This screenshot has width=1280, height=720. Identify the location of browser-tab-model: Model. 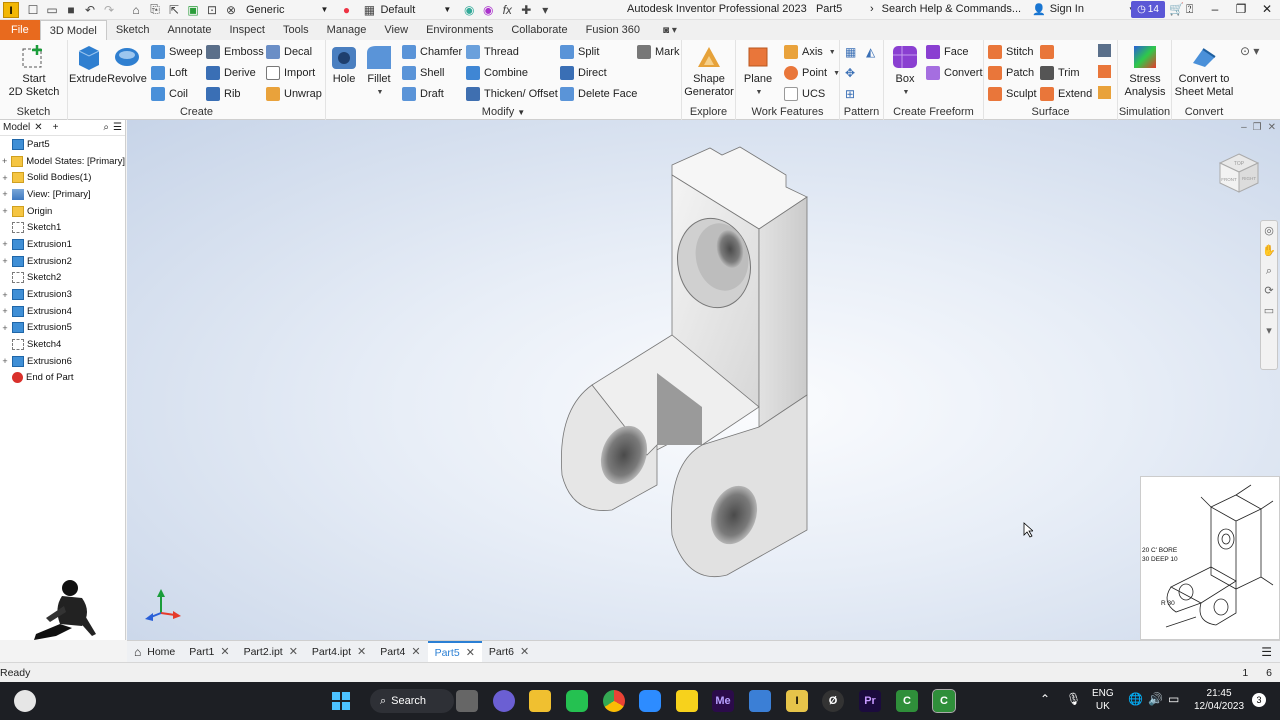
(16, 127).